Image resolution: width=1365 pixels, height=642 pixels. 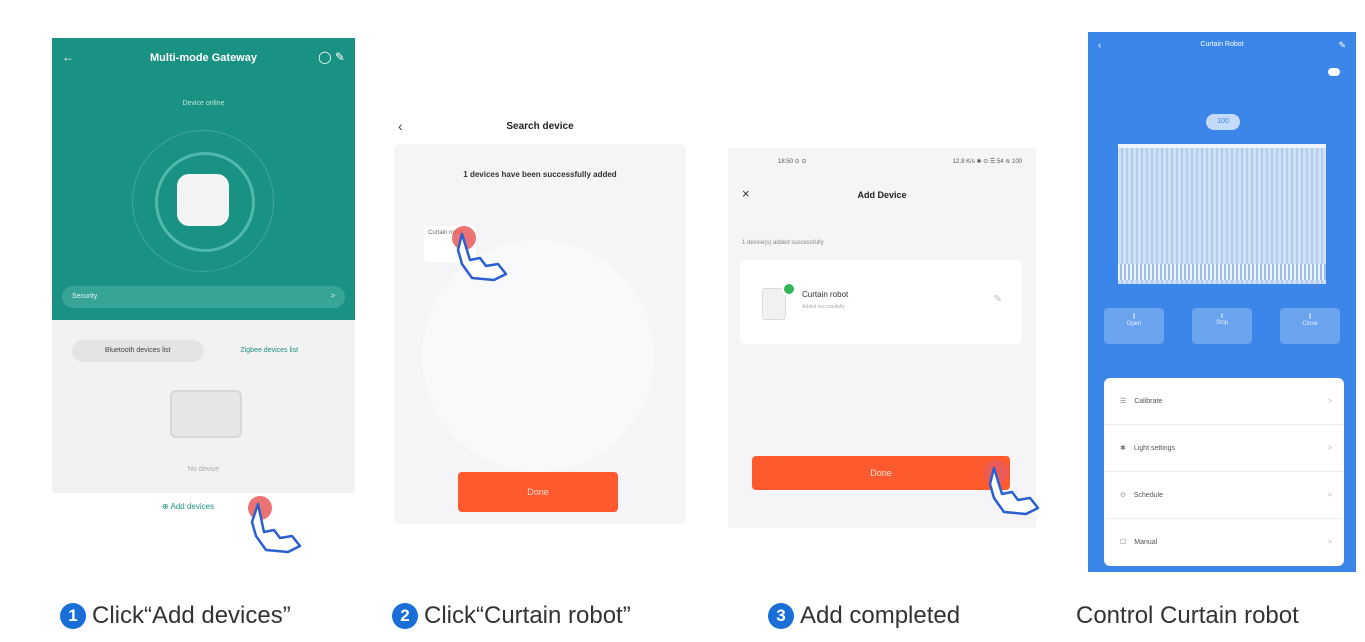 What do you see at coordinates (792, 162) in the screenshot?
I see `status-bar-time: 18:50 ⊙ ⊙` at bounding box center [792, 162].